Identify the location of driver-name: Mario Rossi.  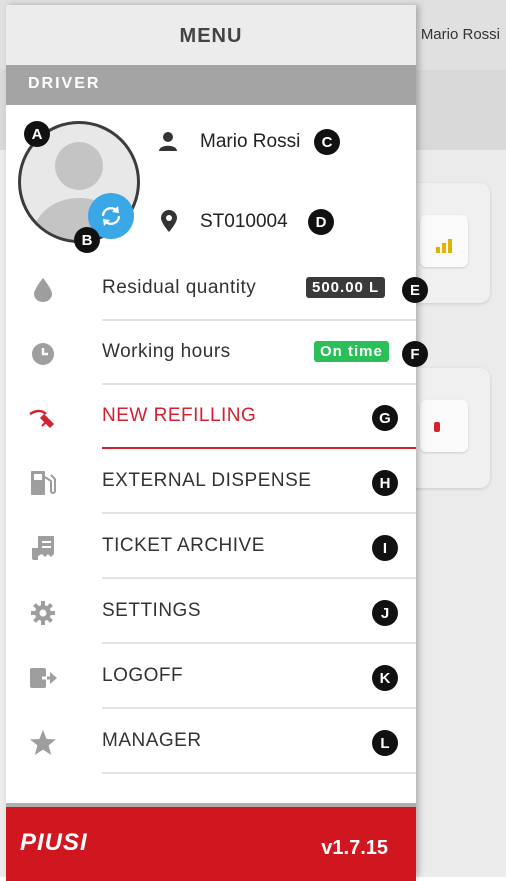
(250, 141).